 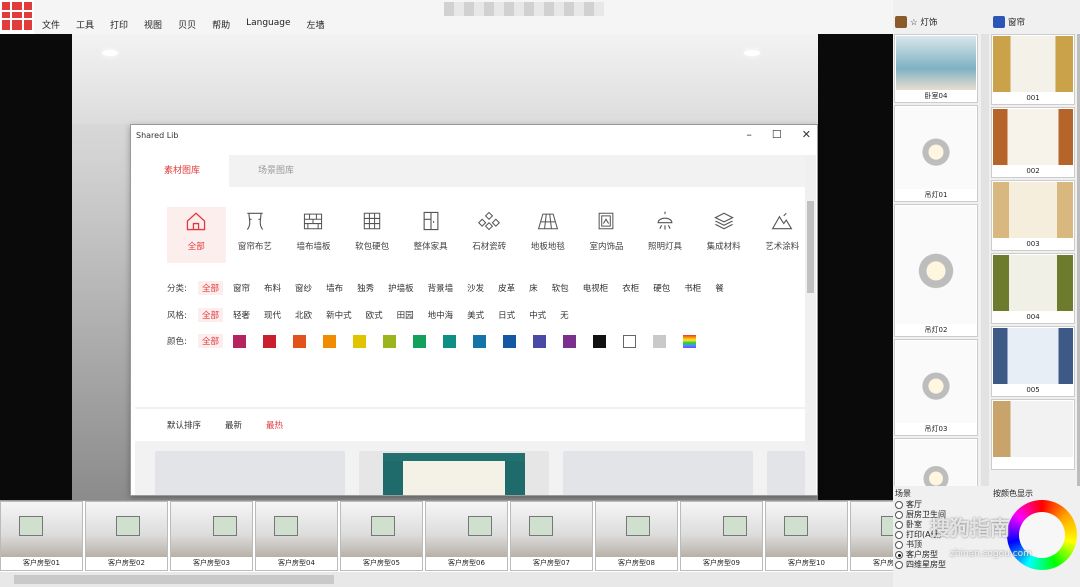 What do you see at coordinates (226, 24) in the screenshot?
I see `menu-item: 帮助` at bounding box center [226, 24].